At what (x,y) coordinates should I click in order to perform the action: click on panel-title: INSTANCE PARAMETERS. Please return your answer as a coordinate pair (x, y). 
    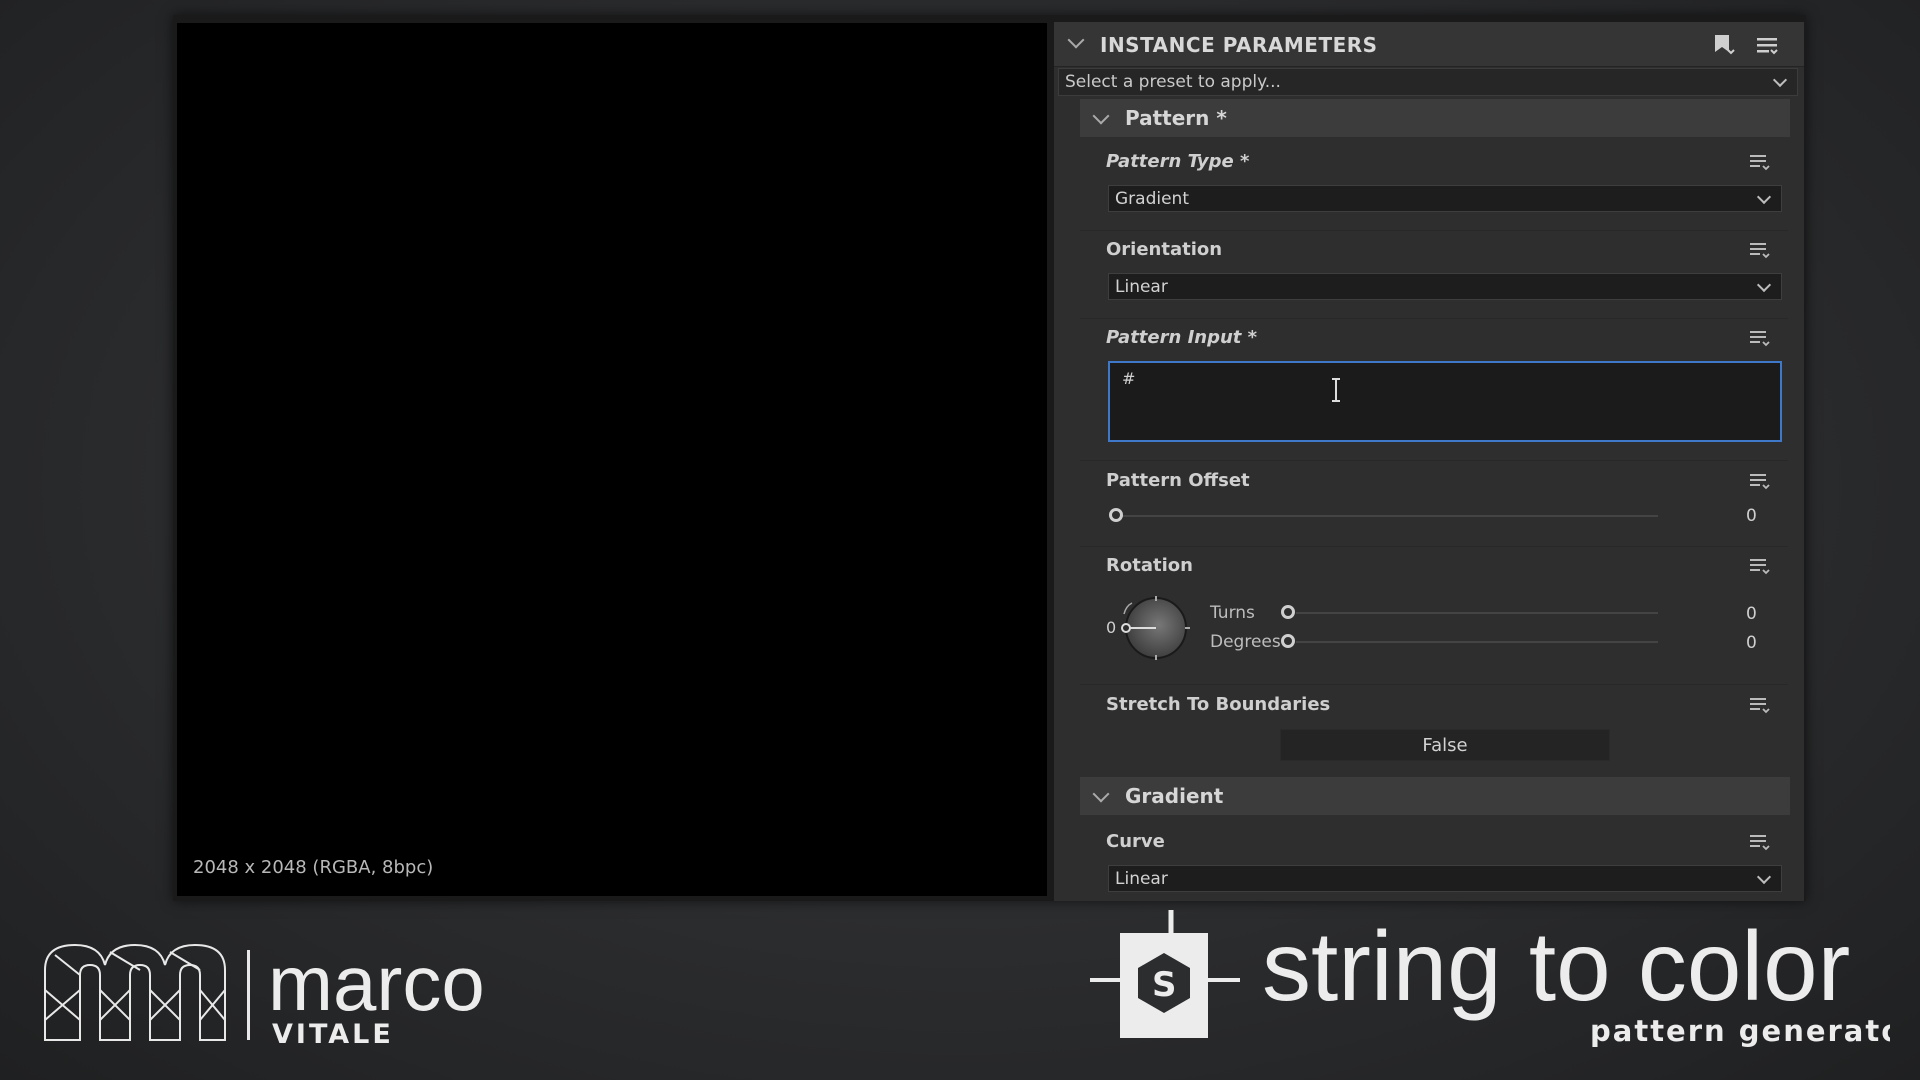
    Looking at the image, I should click on (1239, 45).